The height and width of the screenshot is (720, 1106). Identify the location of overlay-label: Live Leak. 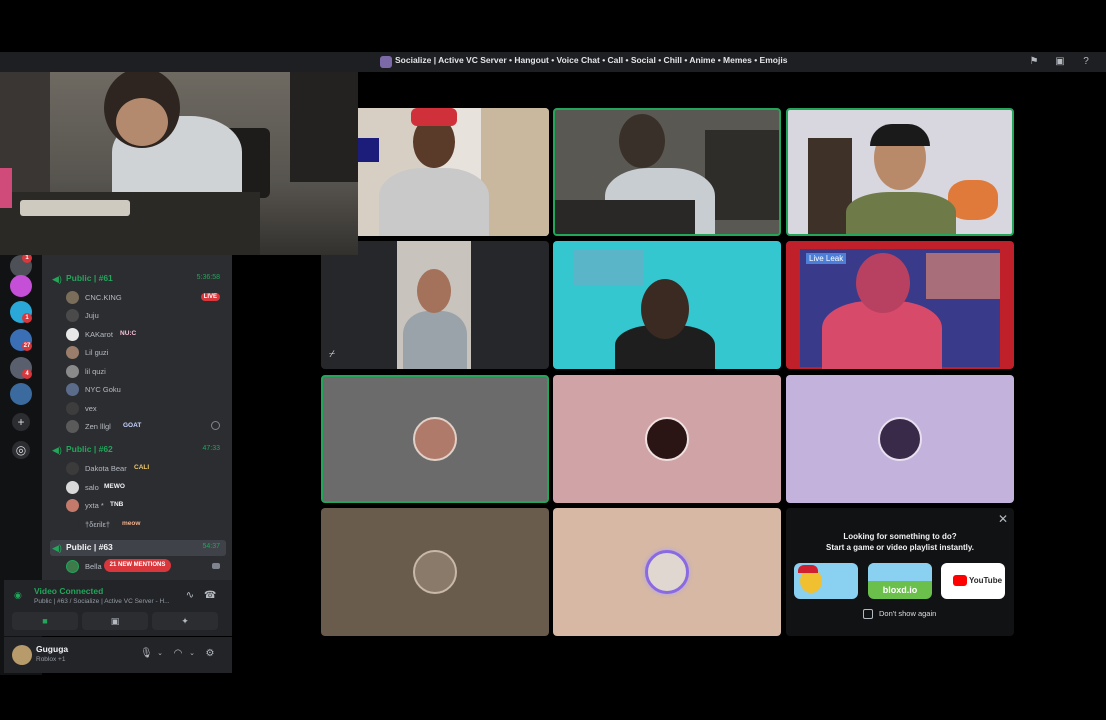
(826, 258).